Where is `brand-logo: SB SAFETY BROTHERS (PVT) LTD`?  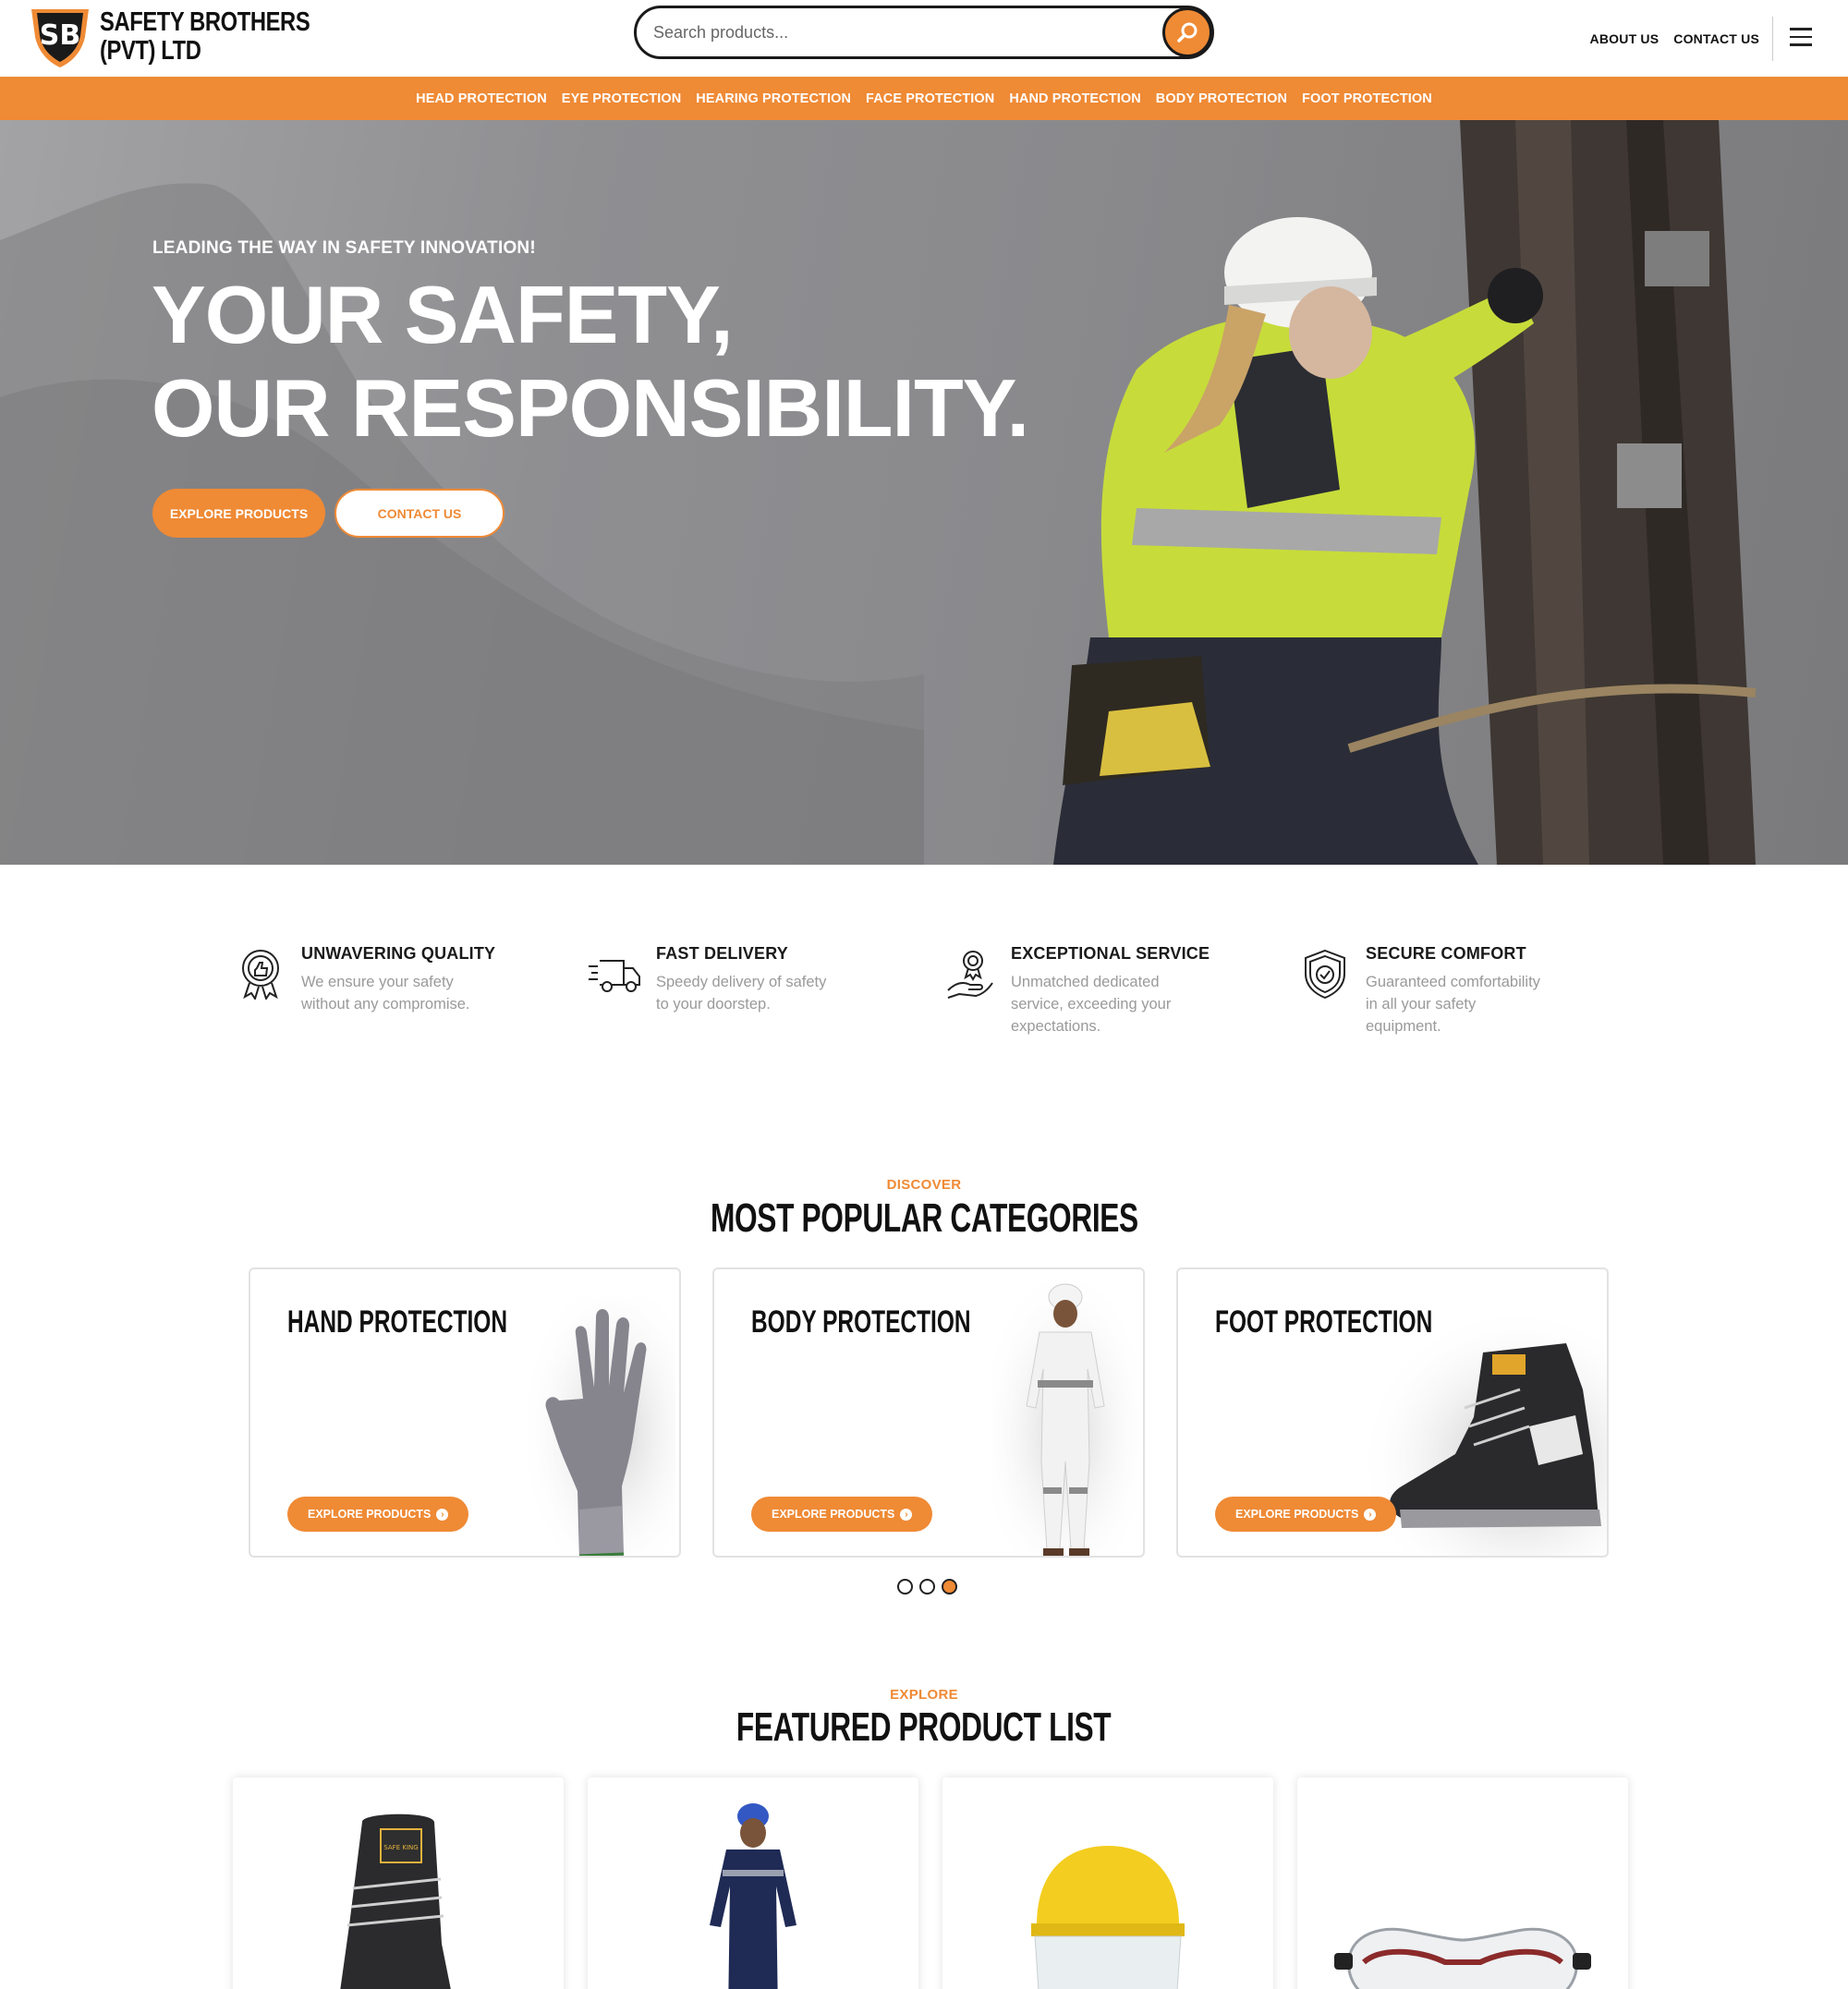 brand-logo: SB SAFETY BROTHERS (PVT) LTD is located at coordinates (192, 37).